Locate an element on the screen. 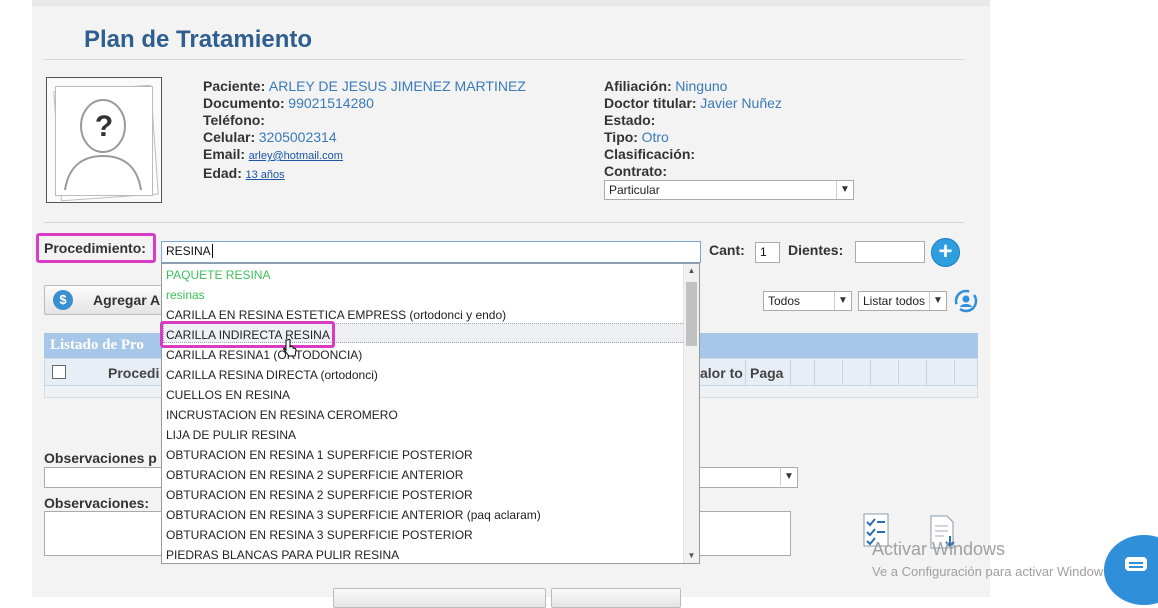 This screenshot has width=1158, height=608. agregar-button: $ Agregar A is located at coordinates (104, 300).